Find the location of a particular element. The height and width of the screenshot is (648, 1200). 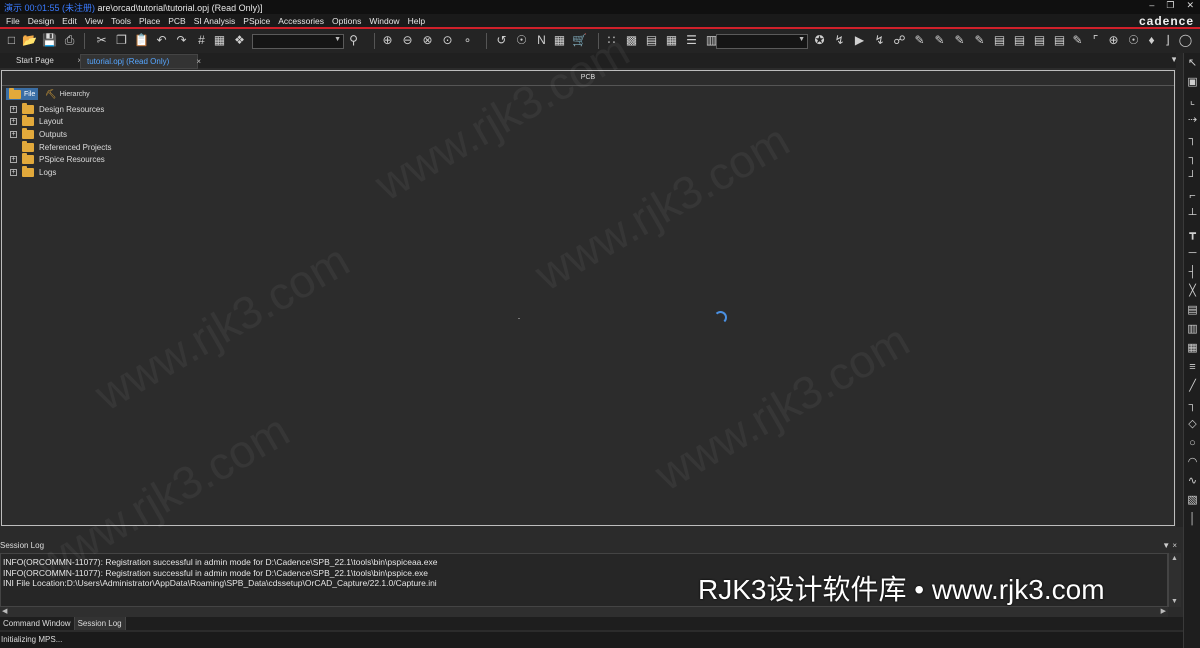

annotate-icon: ↺ is located at coordinates (501, 40).